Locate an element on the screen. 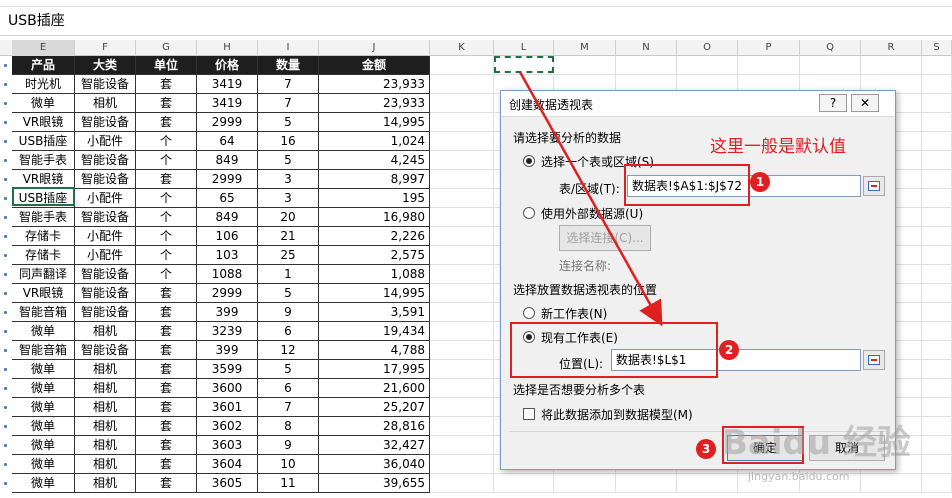 This screenshot has width=952, height=498. table-cell: 195 is located at coordinates (374, 198).